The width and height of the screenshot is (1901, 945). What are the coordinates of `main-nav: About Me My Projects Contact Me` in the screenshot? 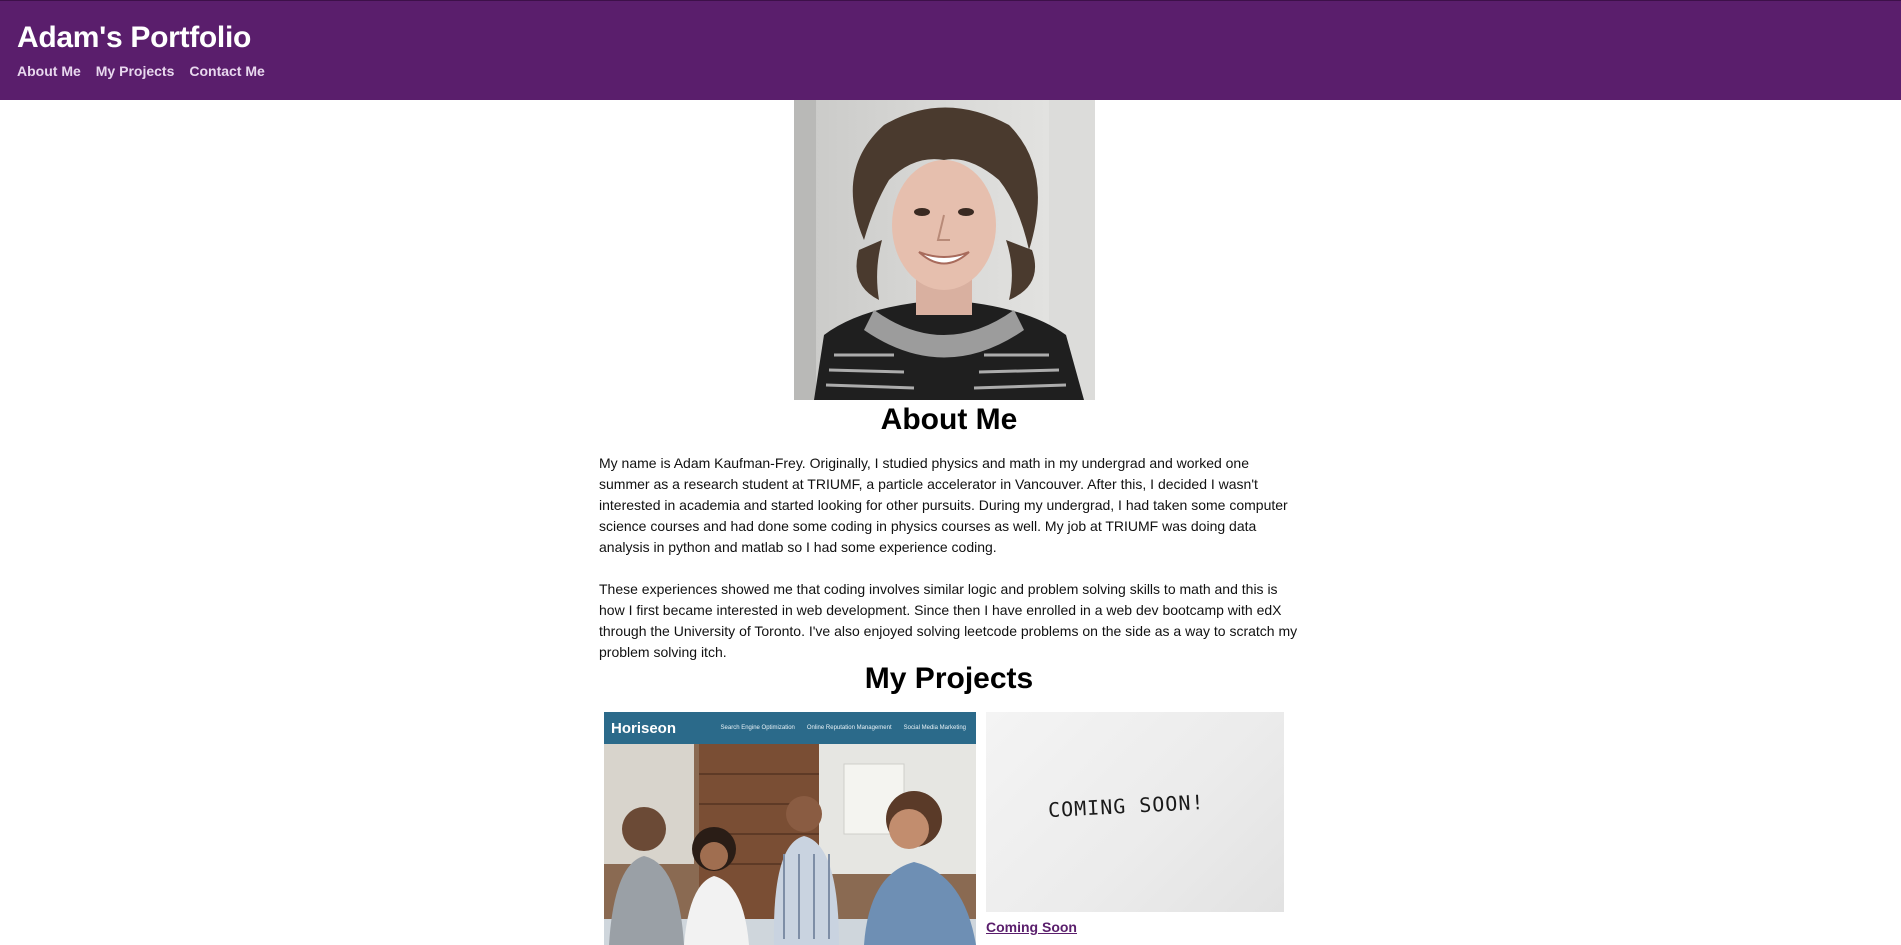 It's located at (141, 71).